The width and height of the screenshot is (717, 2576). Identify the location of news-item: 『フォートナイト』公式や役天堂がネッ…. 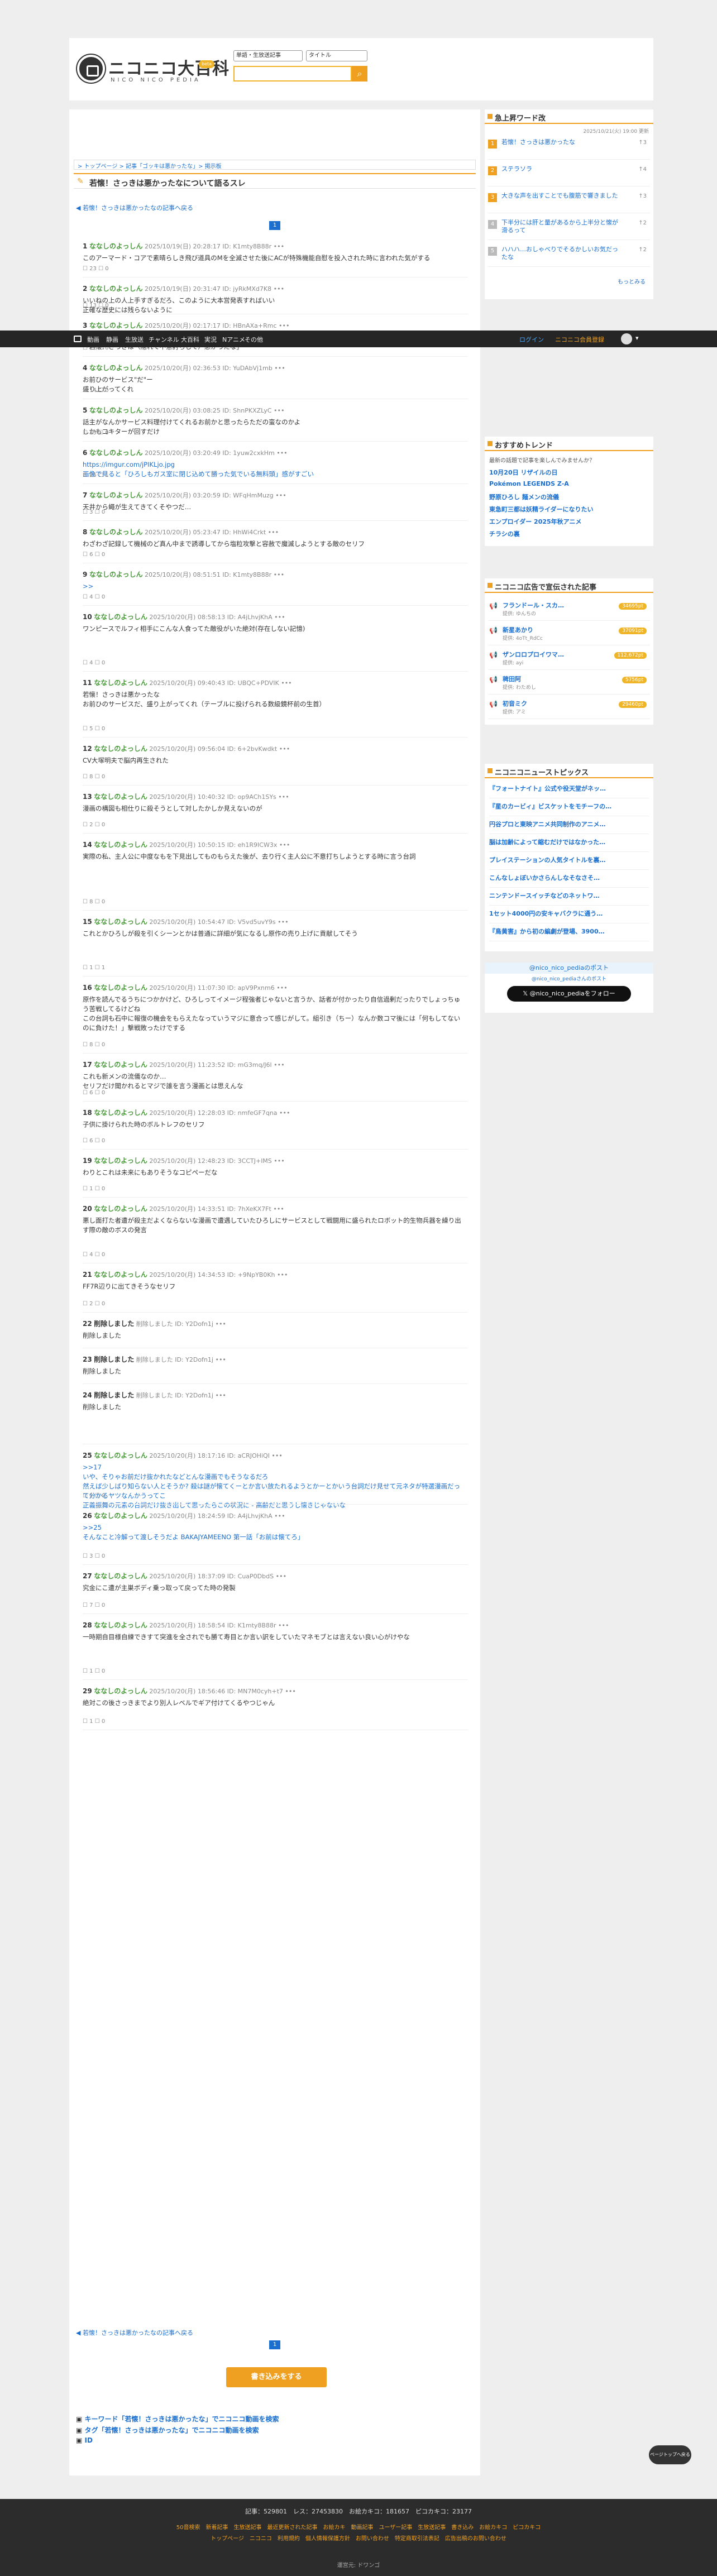
(569, 791).